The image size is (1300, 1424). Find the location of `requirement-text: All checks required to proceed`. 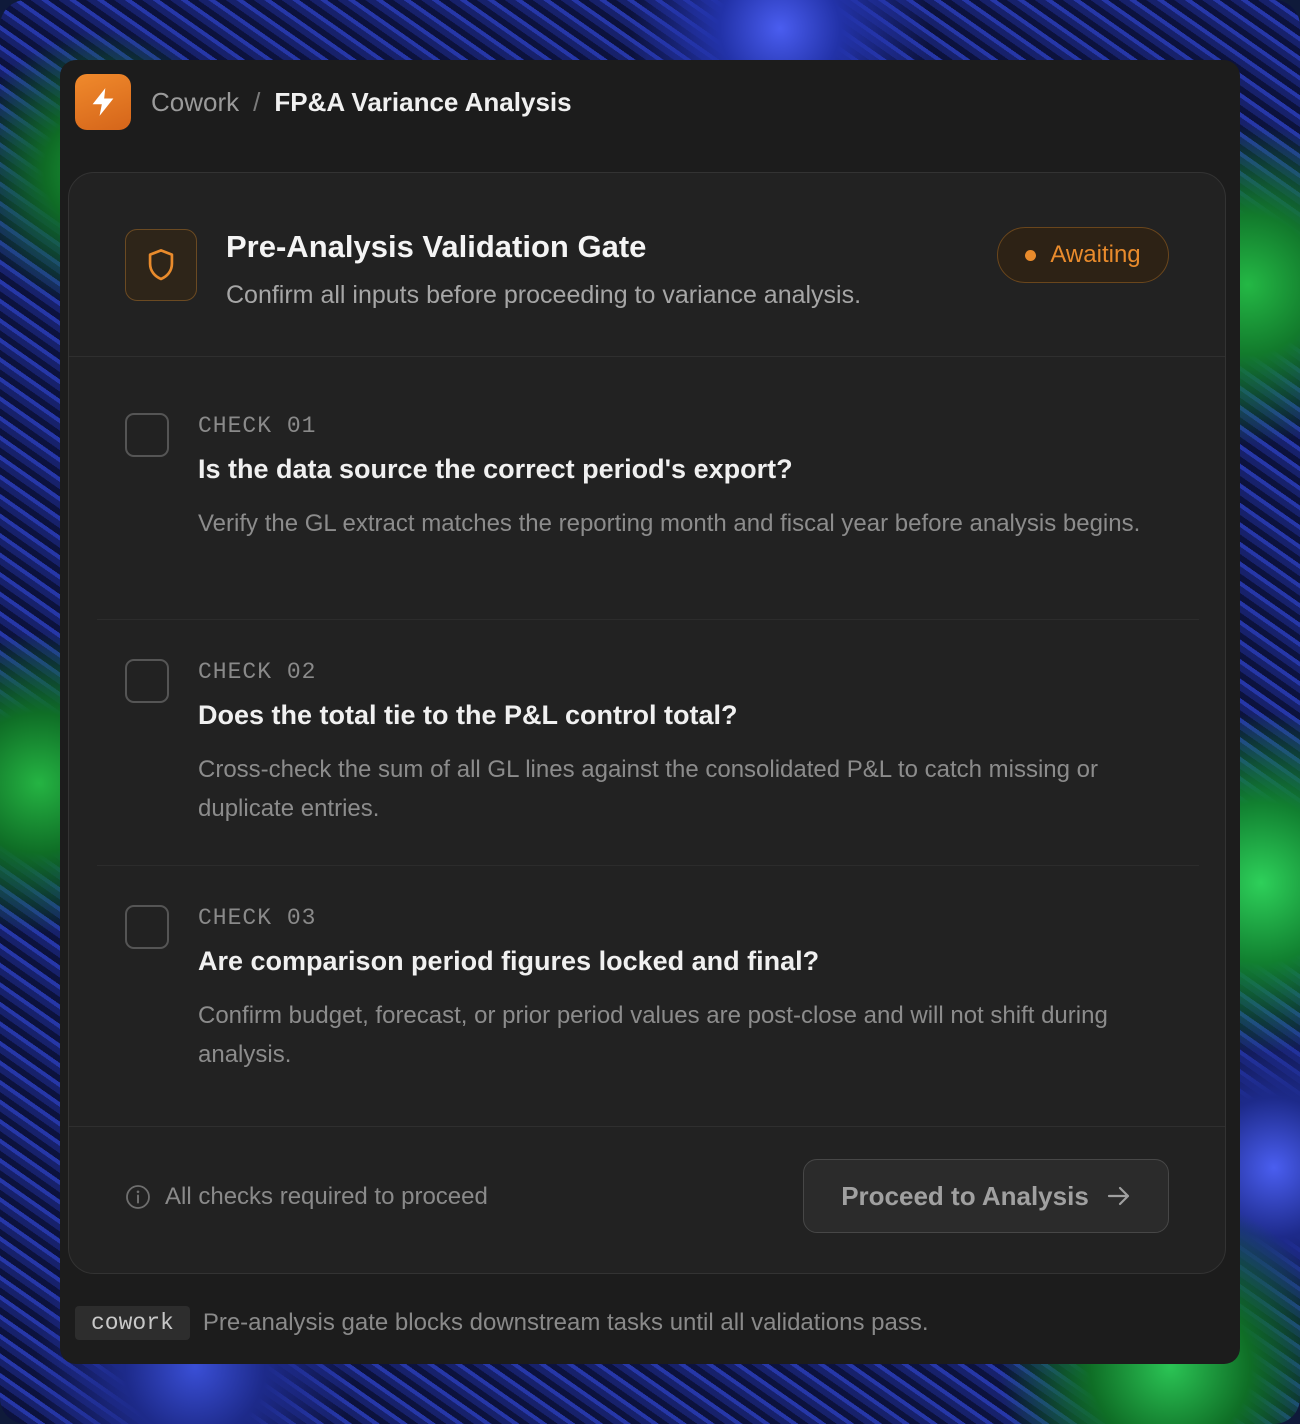

requirement-text: All checks required to proceed is located at coordinates (326, 1196).